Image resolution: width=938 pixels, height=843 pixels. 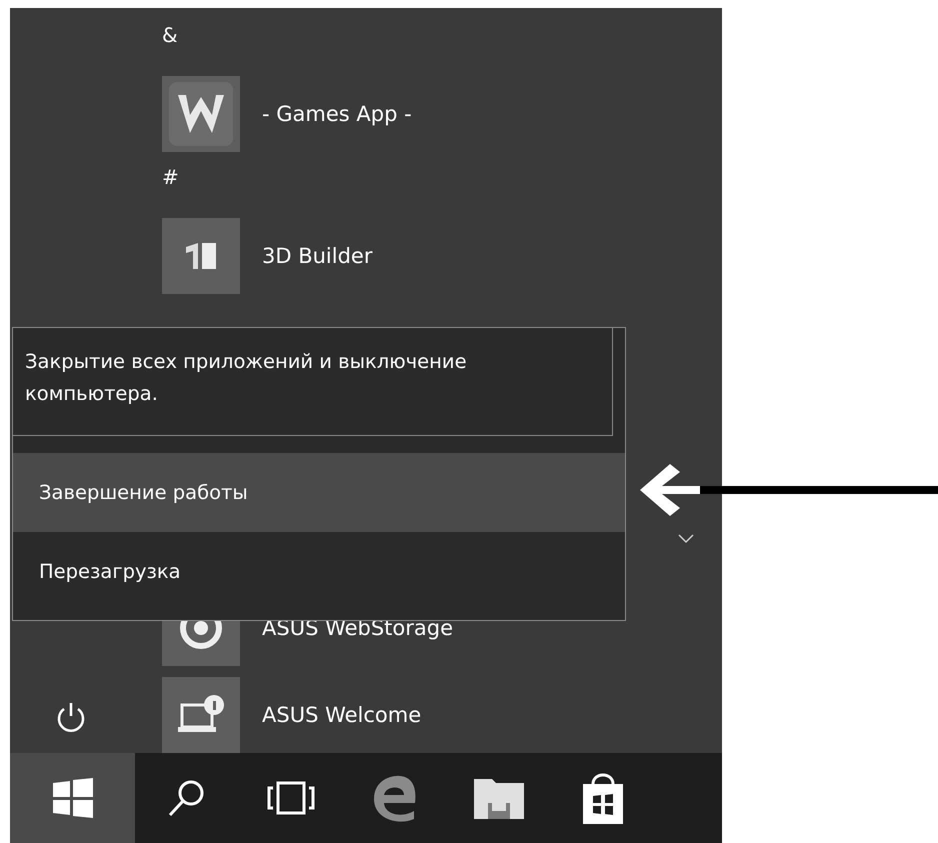 What do you see at coordinates (170, 177) in the screenshot?
I see `group-letter: #` at bounding box center [170, 177].